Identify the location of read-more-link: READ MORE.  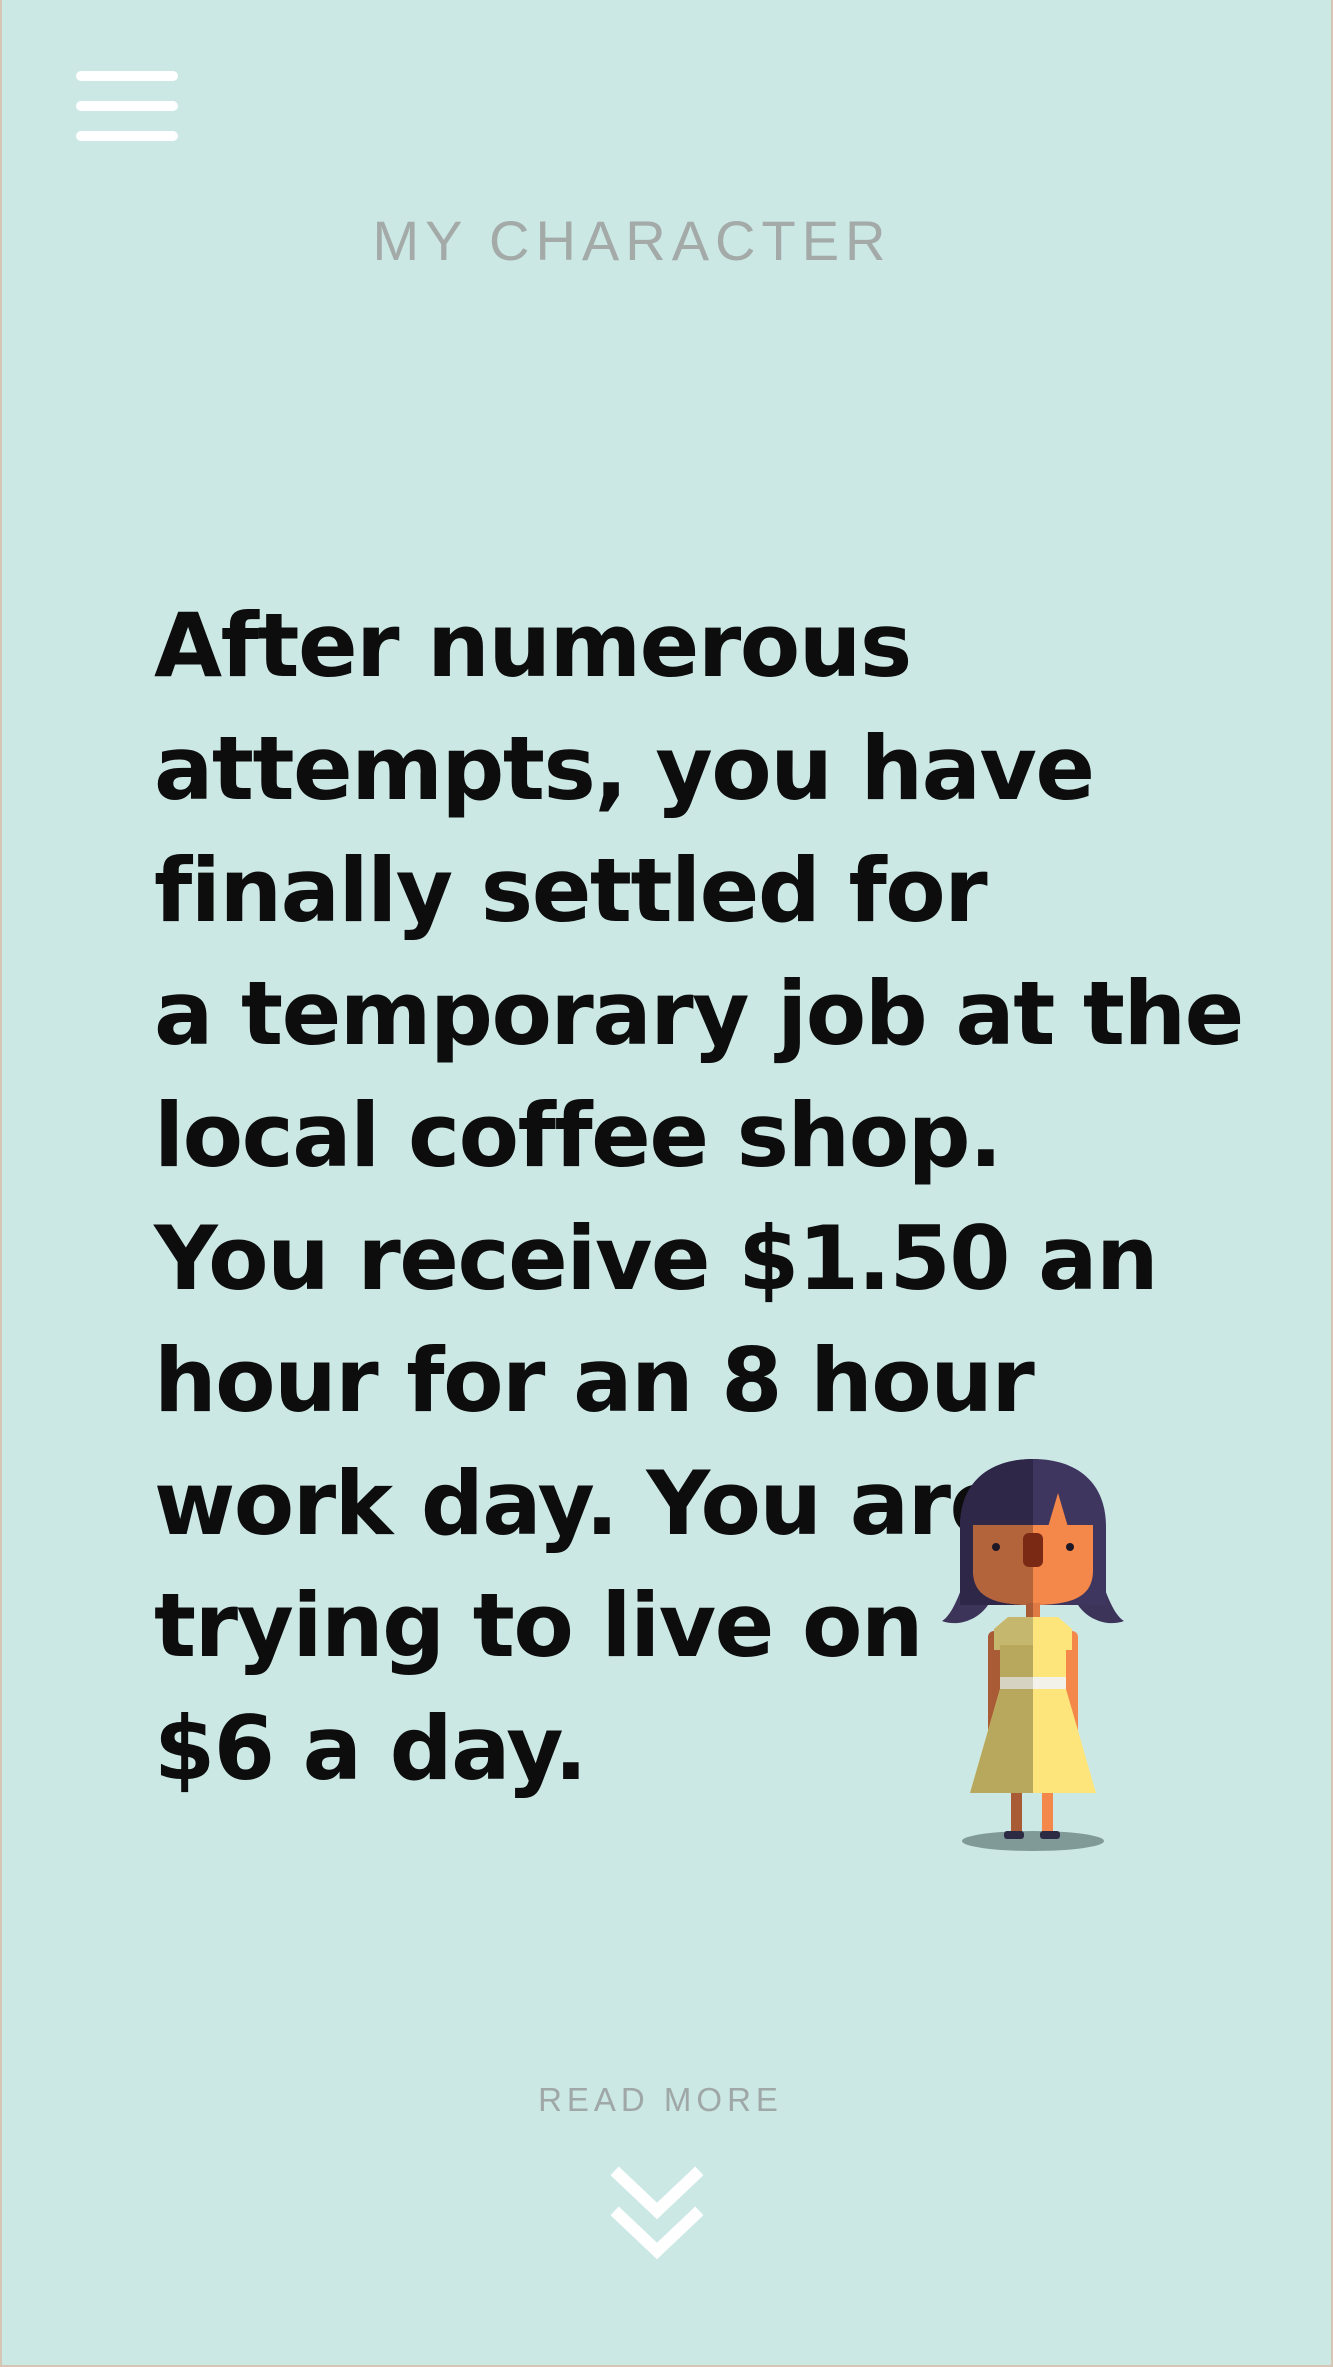
(660, 2100).